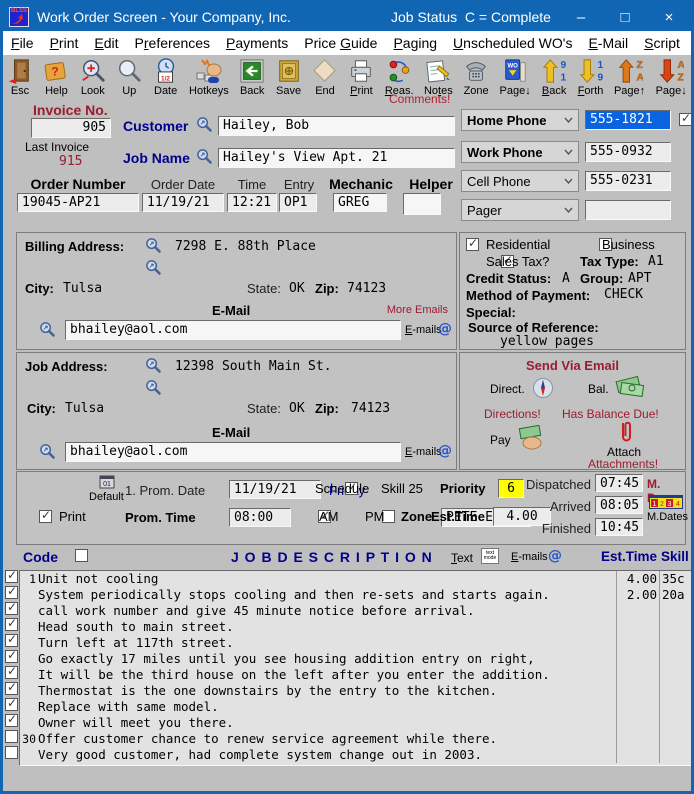  What do you see at coordinates (689, 43) in the screenshot?
I see `menu-item: Remind` at bounding box center [689, 43].